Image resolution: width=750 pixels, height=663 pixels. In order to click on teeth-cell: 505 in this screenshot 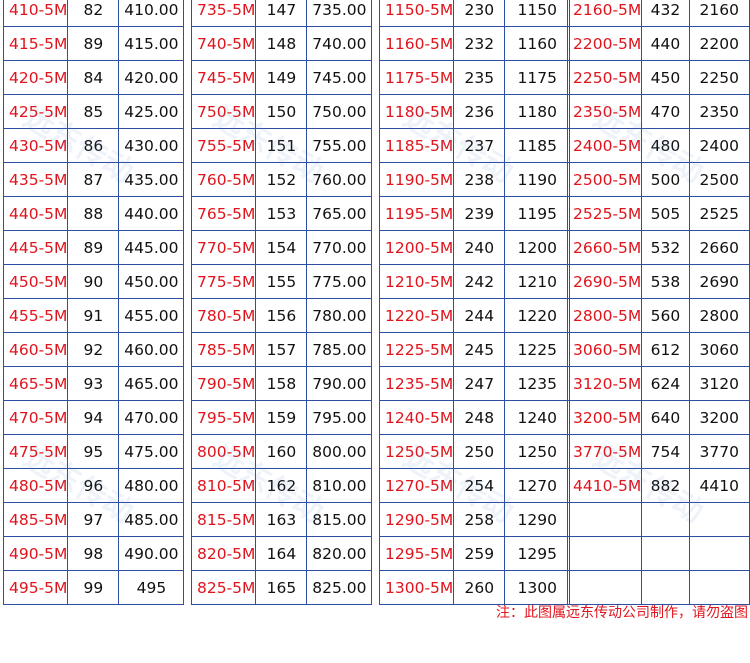, I will do `click(665, 213)`.